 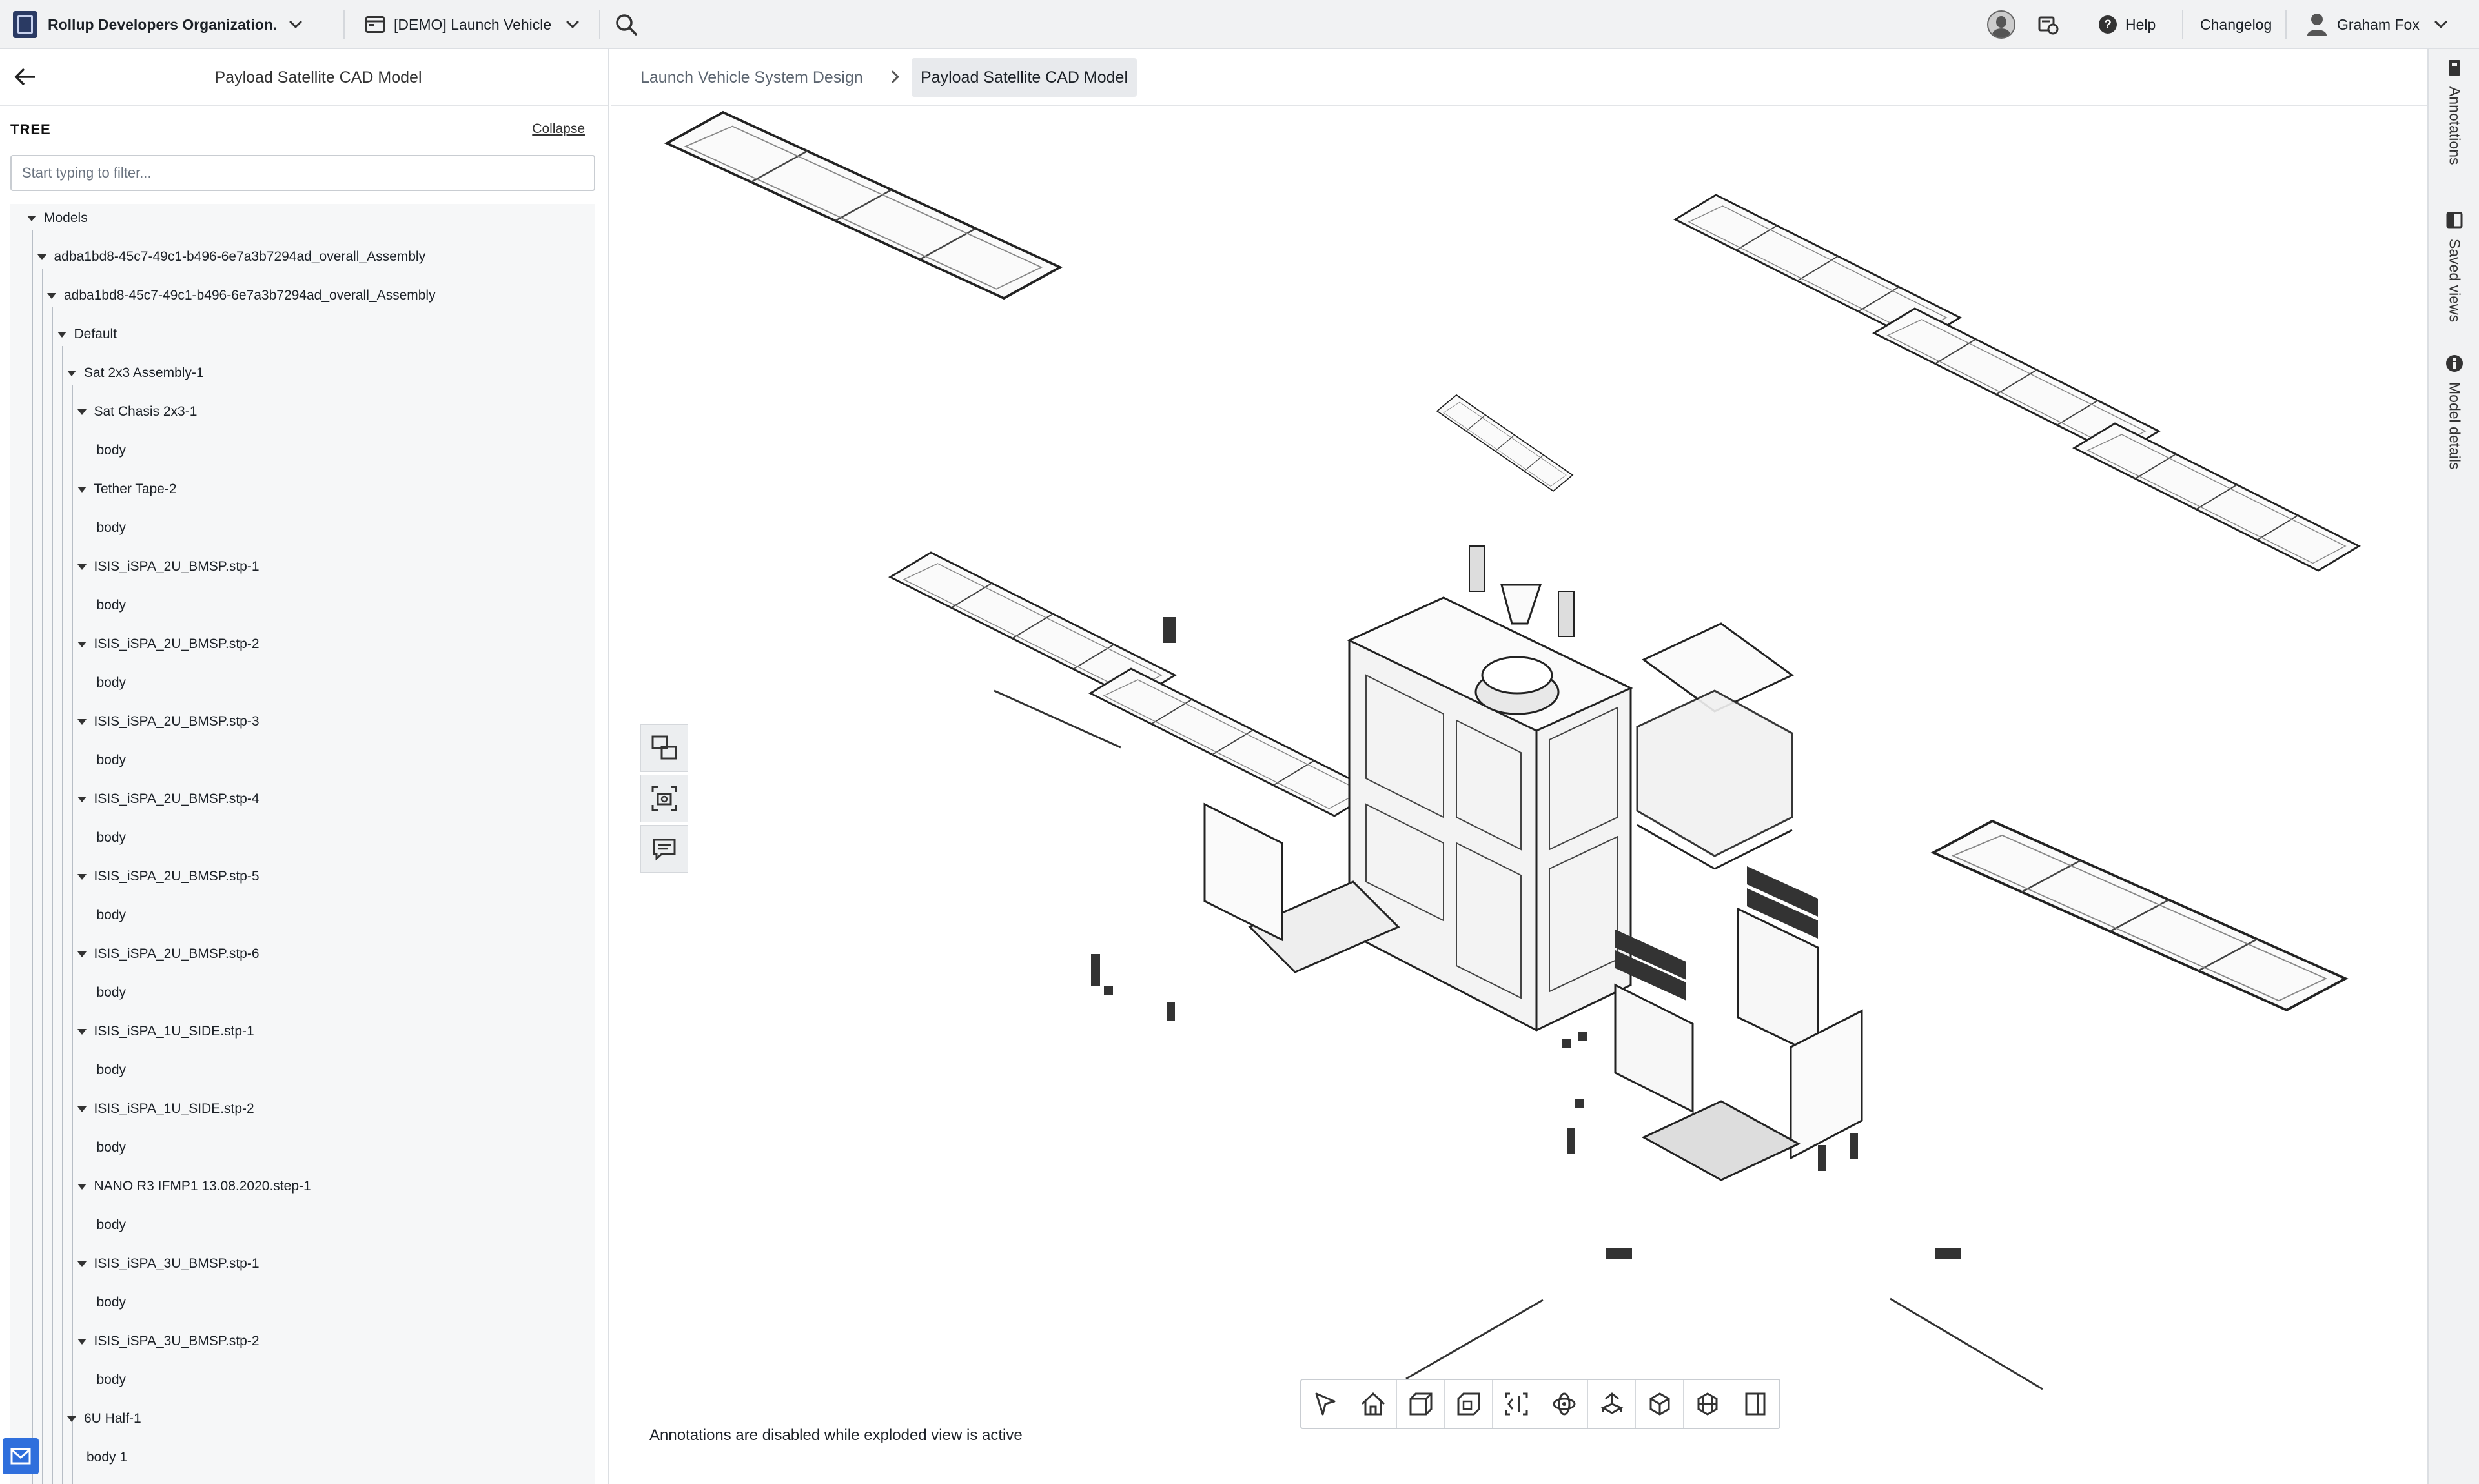 I want to click on tree-folder-node: ISIS_iSPA_2U_BMSP.stp-5, so click(x=169, y=876).